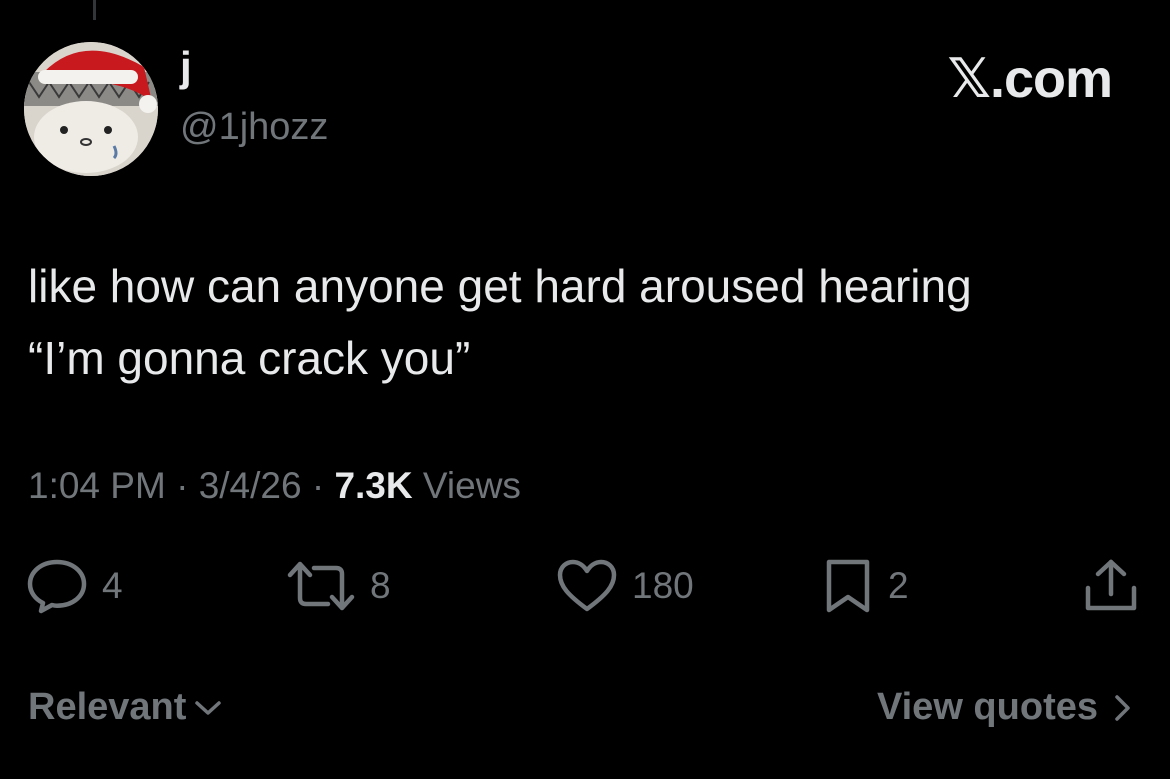  I want to click on bookmark-count: 2, so click(898, 585).